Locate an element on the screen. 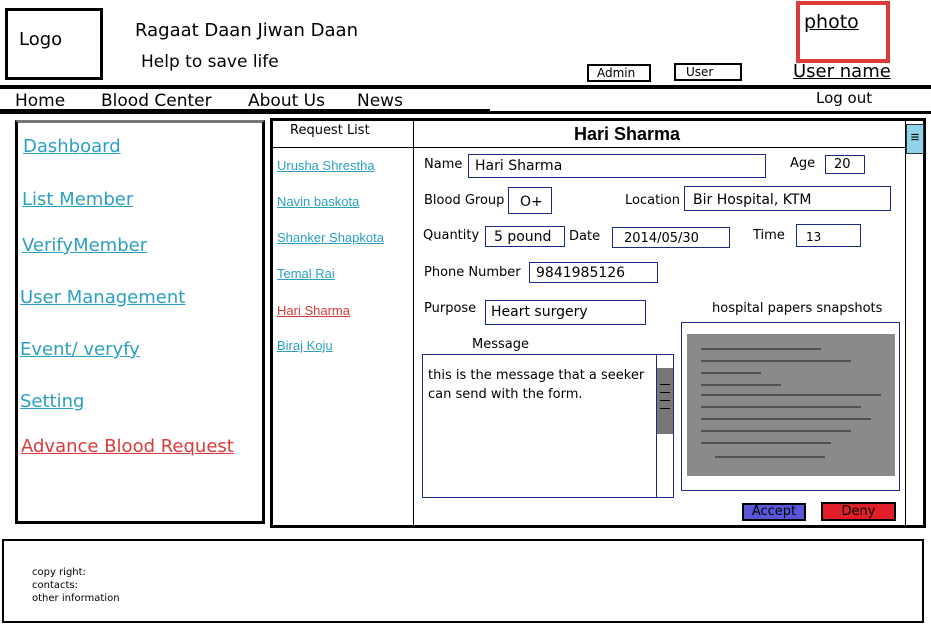  sidebar-item-advance-blood-request: Advance Blood Request is located at coordinates (127, 446).